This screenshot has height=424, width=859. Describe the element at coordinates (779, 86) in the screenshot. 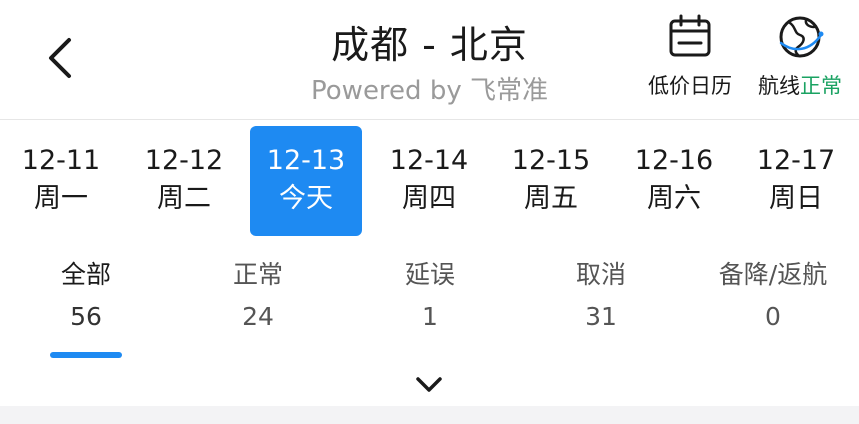

I see `route-label-prefix: 航线` at that location.